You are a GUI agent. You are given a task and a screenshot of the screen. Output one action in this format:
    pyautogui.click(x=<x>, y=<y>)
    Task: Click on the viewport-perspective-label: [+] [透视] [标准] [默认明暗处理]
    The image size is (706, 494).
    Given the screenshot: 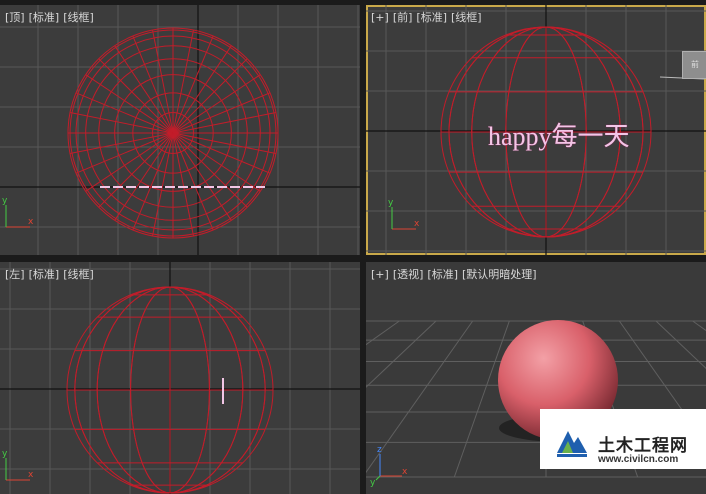 What is the action you would take?
    pyautogui.click(x=456, y=274)
    